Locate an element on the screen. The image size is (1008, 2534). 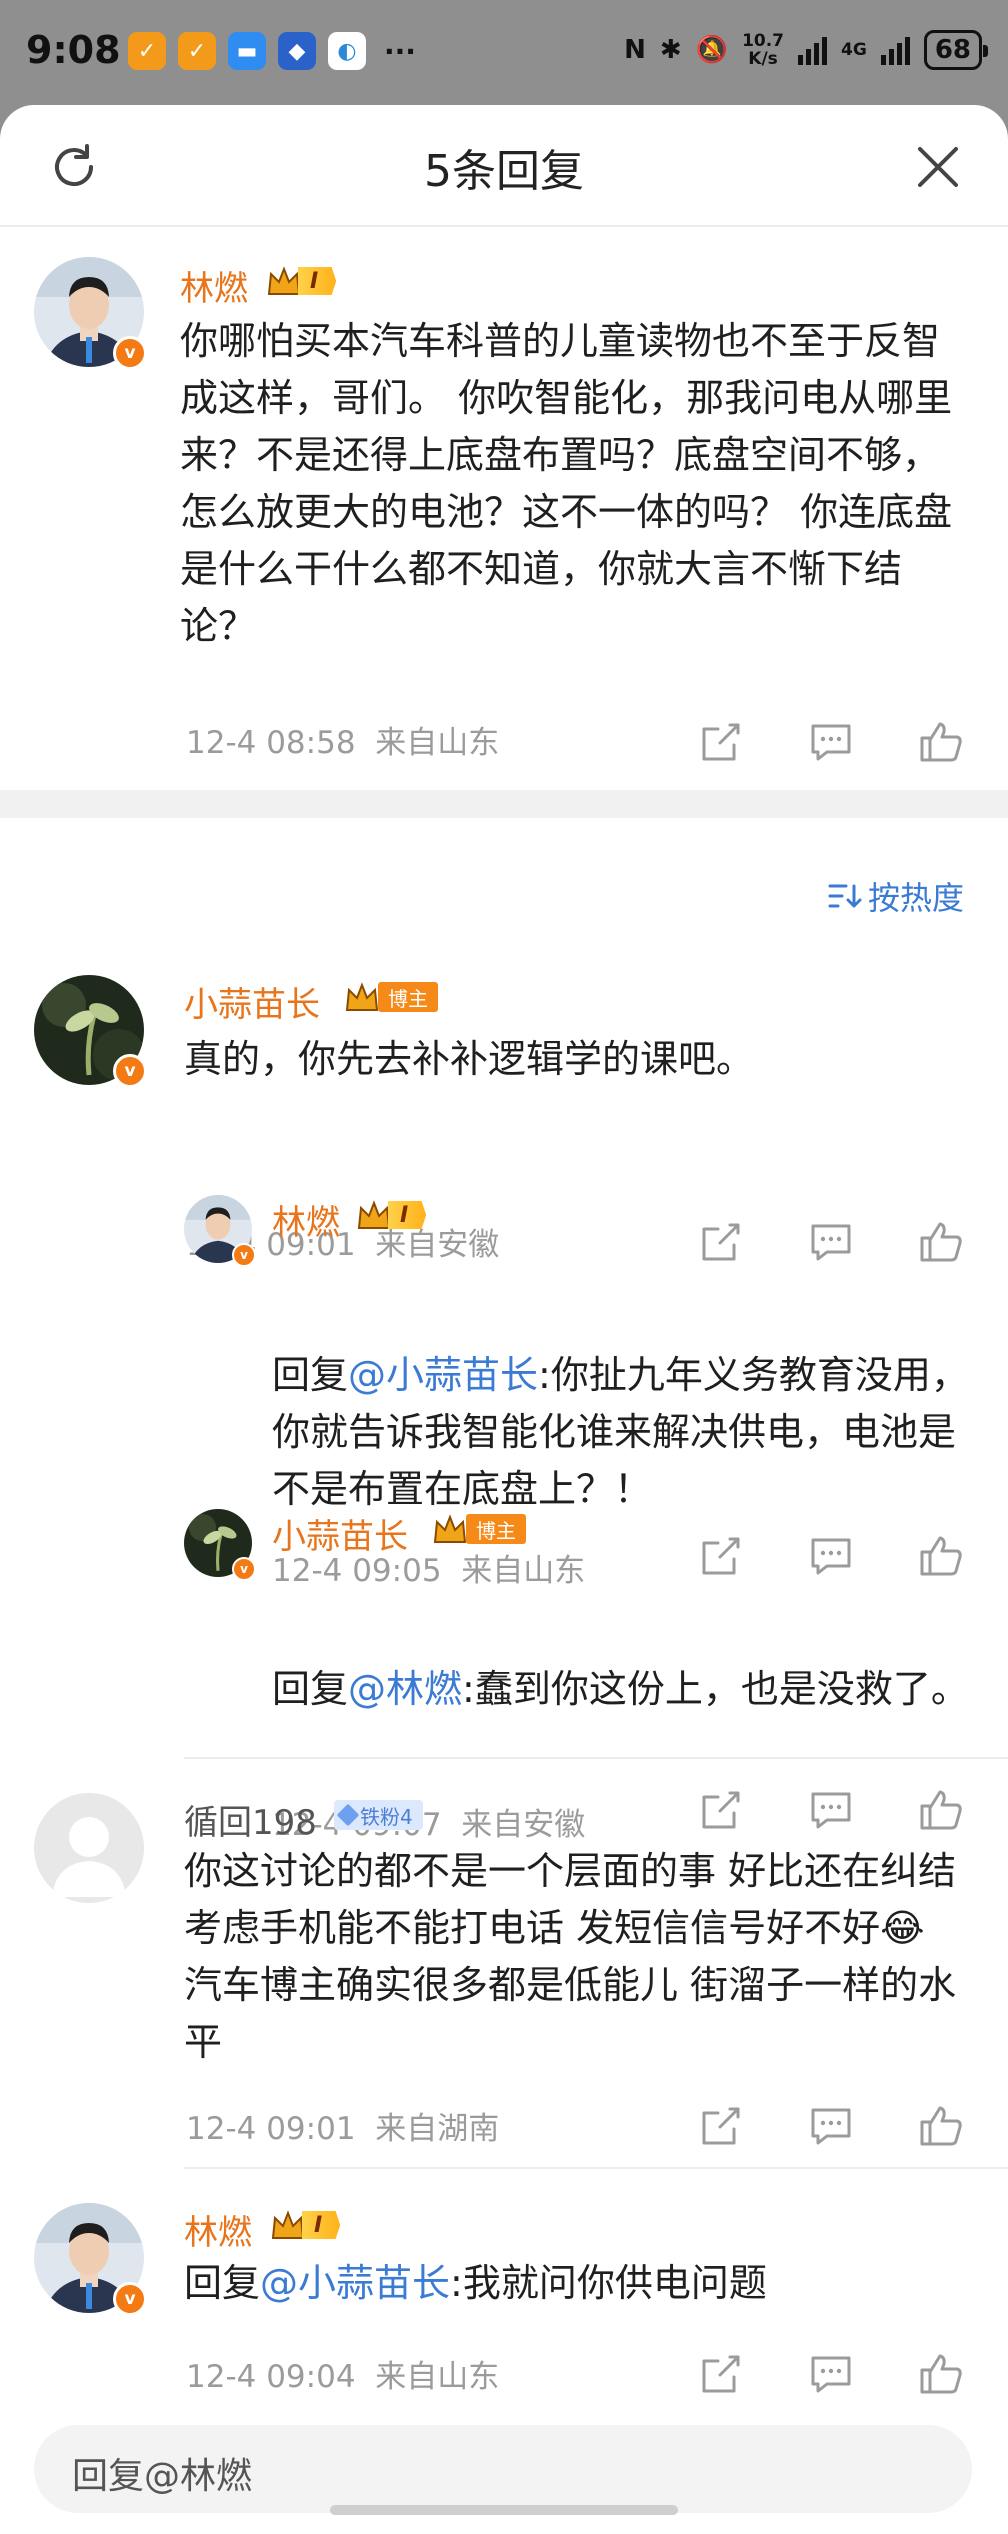
default-avatar-icon is located at coordinates (89, 1848).